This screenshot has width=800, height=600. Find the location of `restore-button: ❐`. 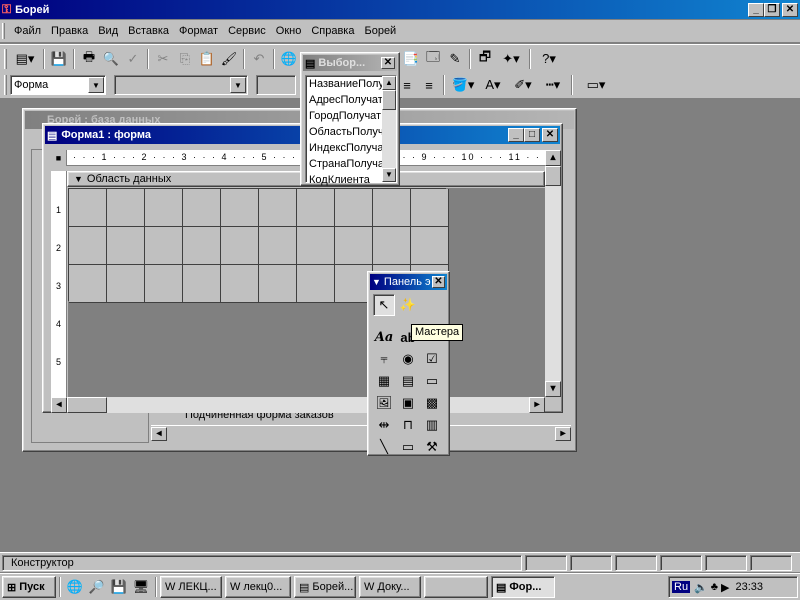

restore-button: ❐ is located at coordinates (772, 9).